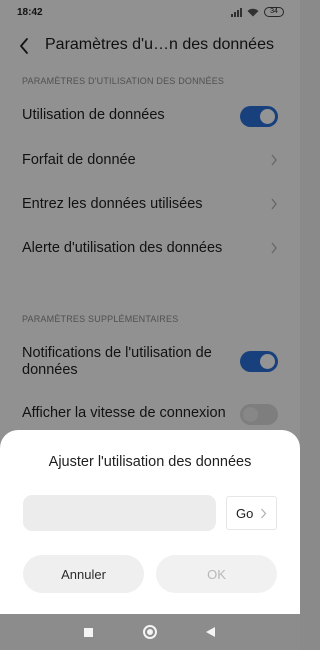 Image resolution: width=320 pixels, height=650 pixels. What do you see at coordinates (88, 632) in the screenshot?
I see `recents-icon` at bounding box center [88, 632].